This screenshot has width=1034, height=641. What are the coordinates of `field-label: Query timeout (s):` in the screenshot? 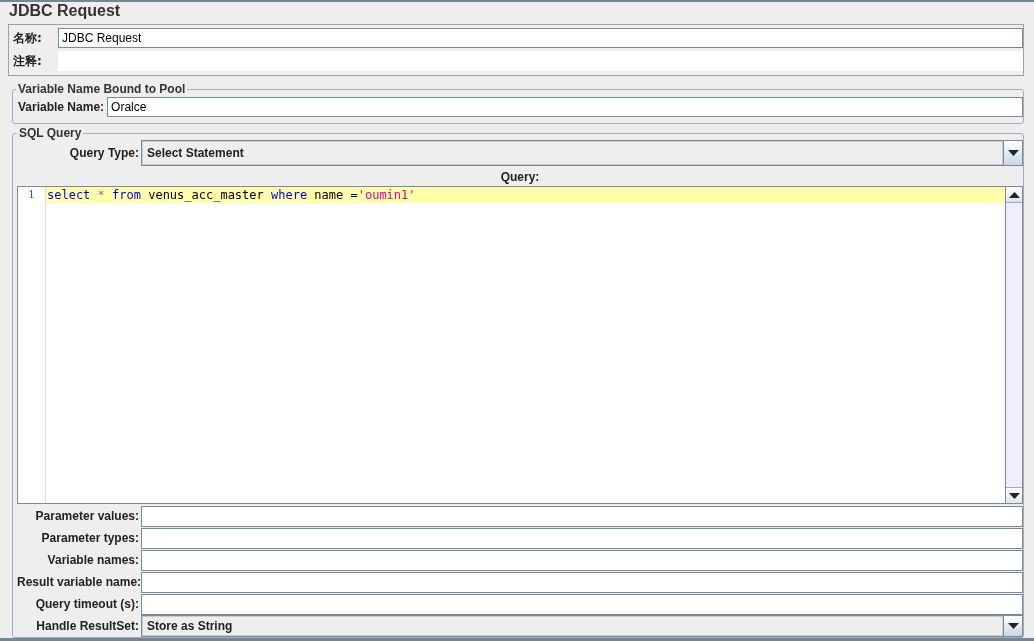 It's located at (87, 604).